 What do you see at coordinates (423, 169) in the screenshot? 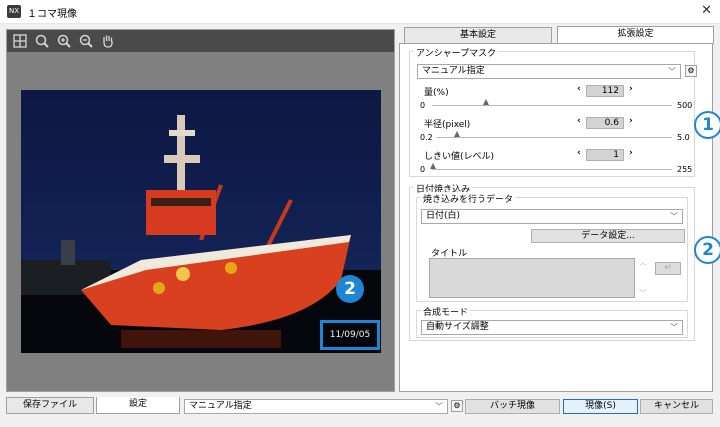
I see `threshold-min: 0` at bounding box center [423, 169].